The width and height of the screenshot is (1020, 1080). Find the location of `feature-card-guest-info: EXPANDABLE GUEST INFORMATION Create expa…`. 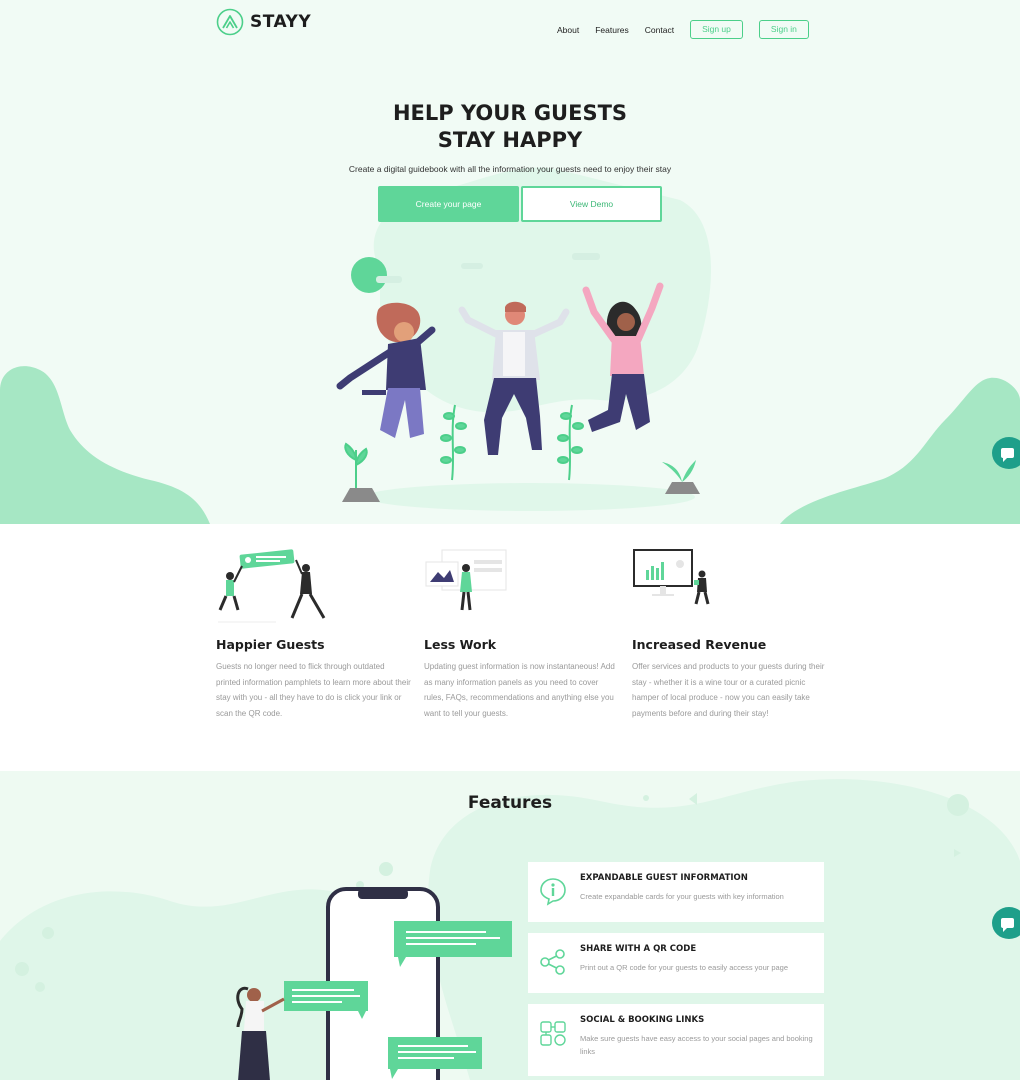

feature-card-guest-info: EXPANDABLE GUEST INFORMATION Create expa… is located at coordinates (676, 892).